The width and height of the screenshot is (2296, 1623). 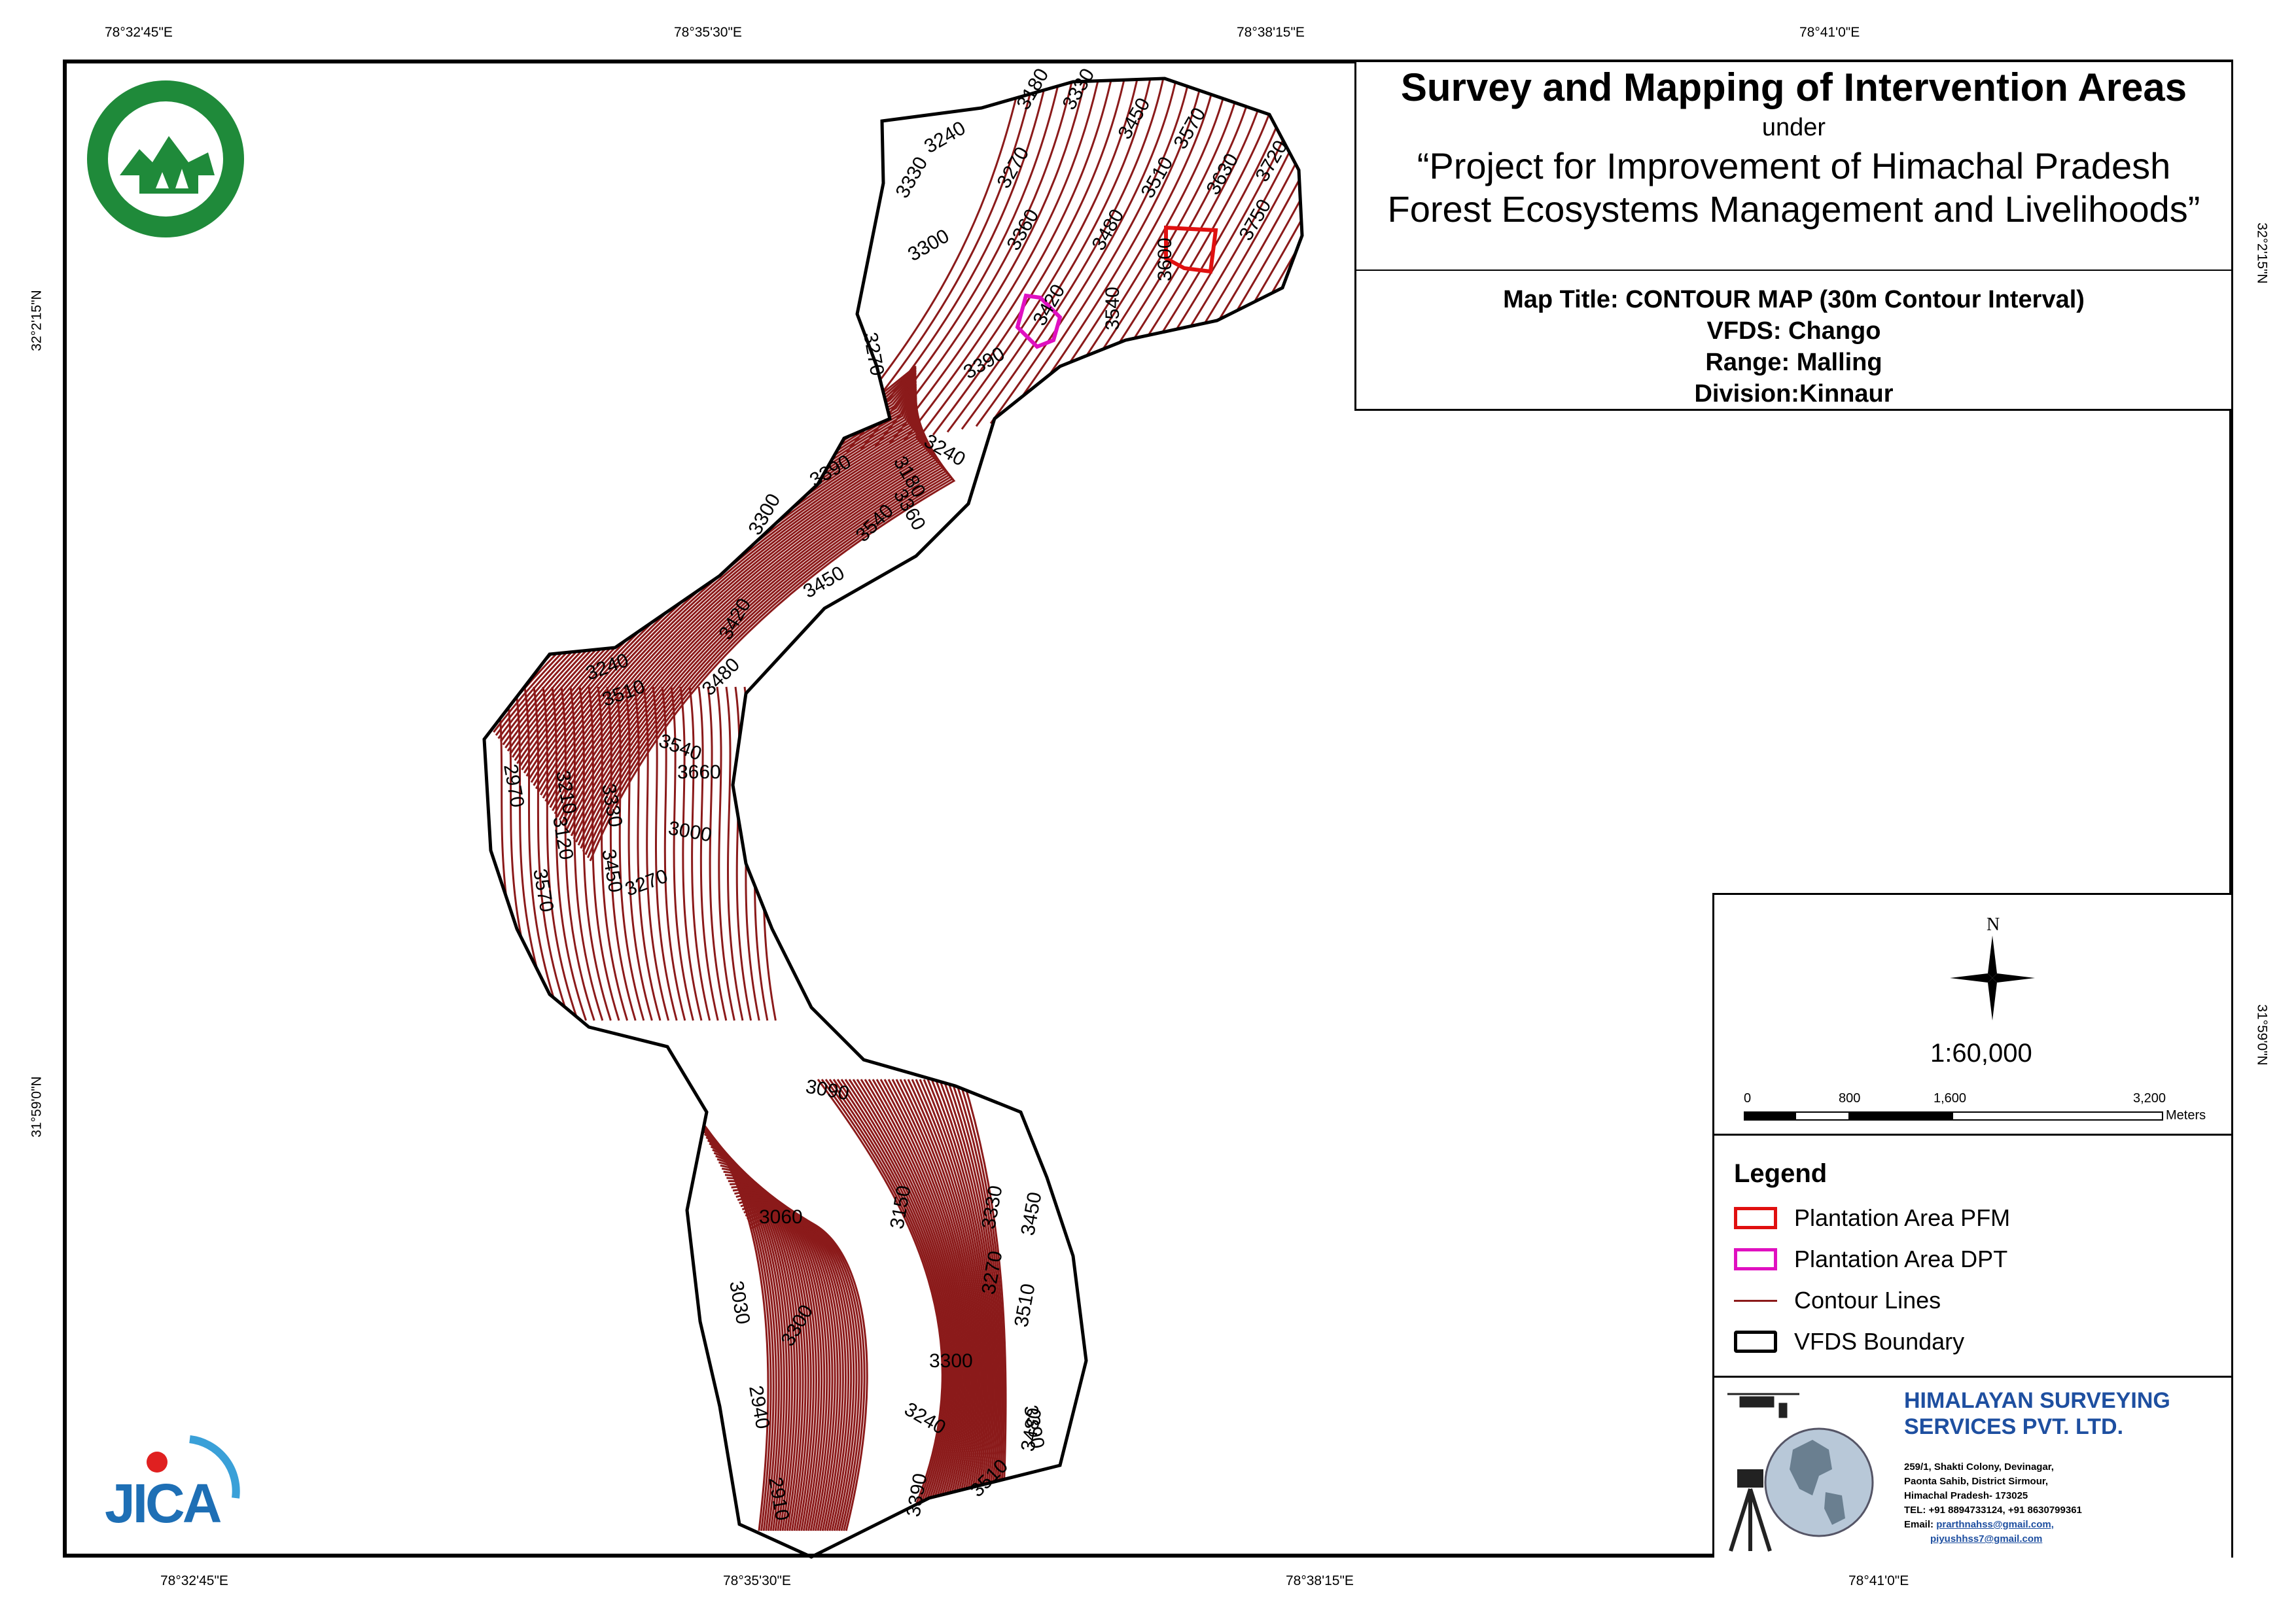 What do you see at coordinates (513, 785) in the screenshot?
I see `contour-label: 2970` at bounding box center [513, 785].